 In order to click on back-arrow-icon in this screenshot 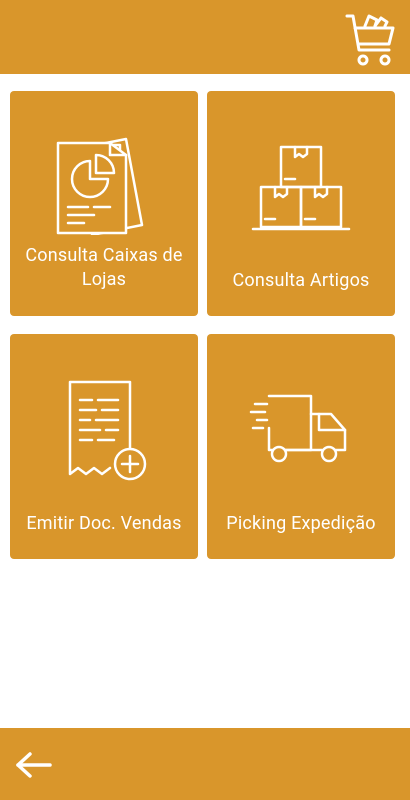, I will do `click(34, 765)`.